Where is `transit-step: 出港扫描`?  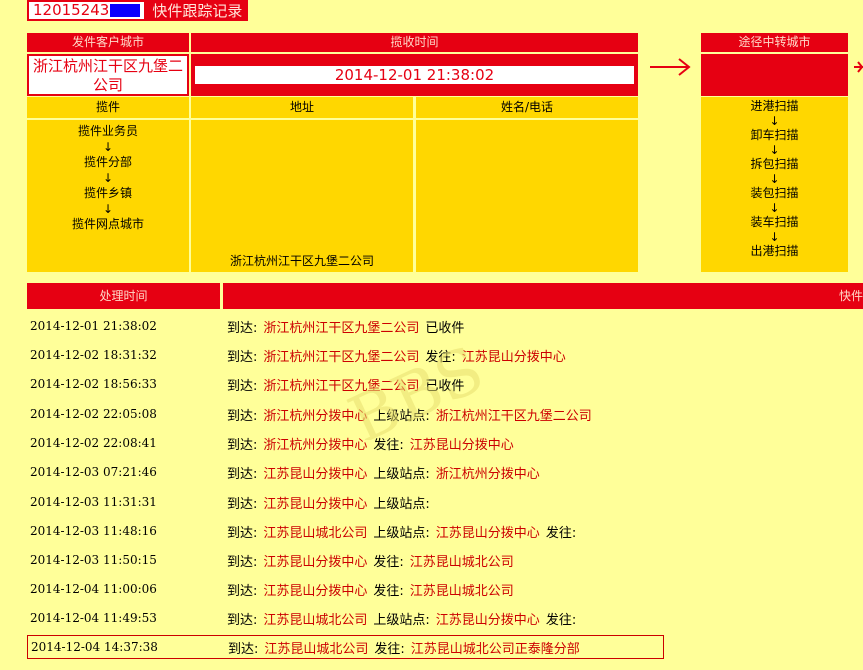
transit-step: 出港扫描 is located at coordinates (774, 251).